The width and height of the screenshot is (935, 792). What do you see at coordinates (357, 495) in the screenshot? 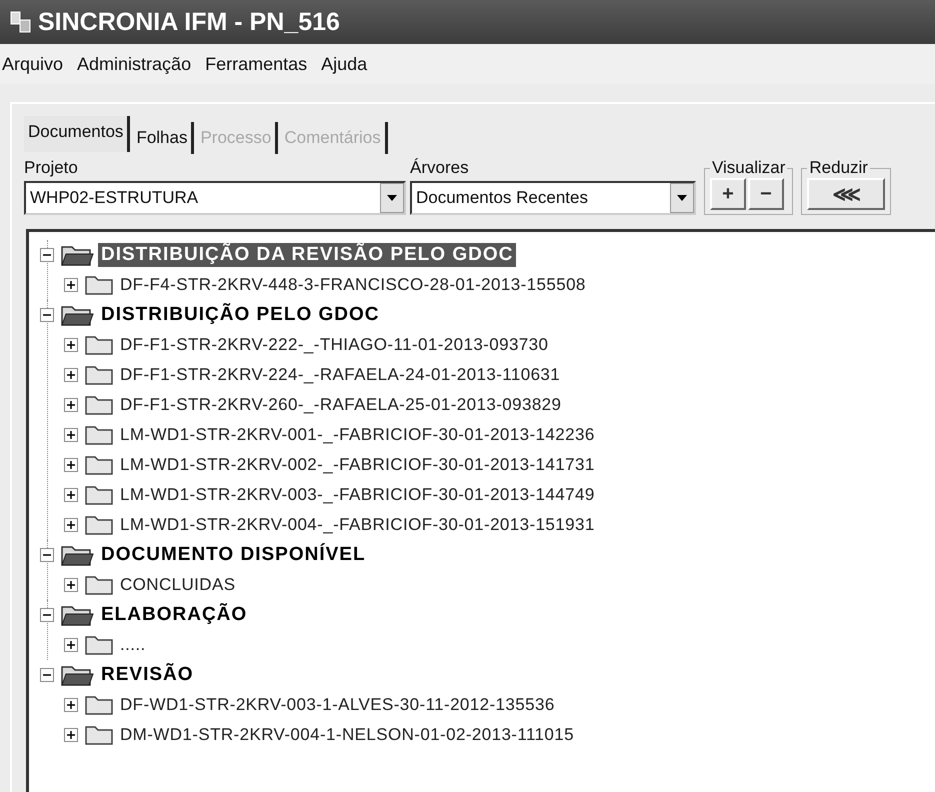
I see `tree-node: LM-WD1-STR-2KRV-003-_-FABRICIOF-30-01-2013-144749` at bounding box center [357, 495].